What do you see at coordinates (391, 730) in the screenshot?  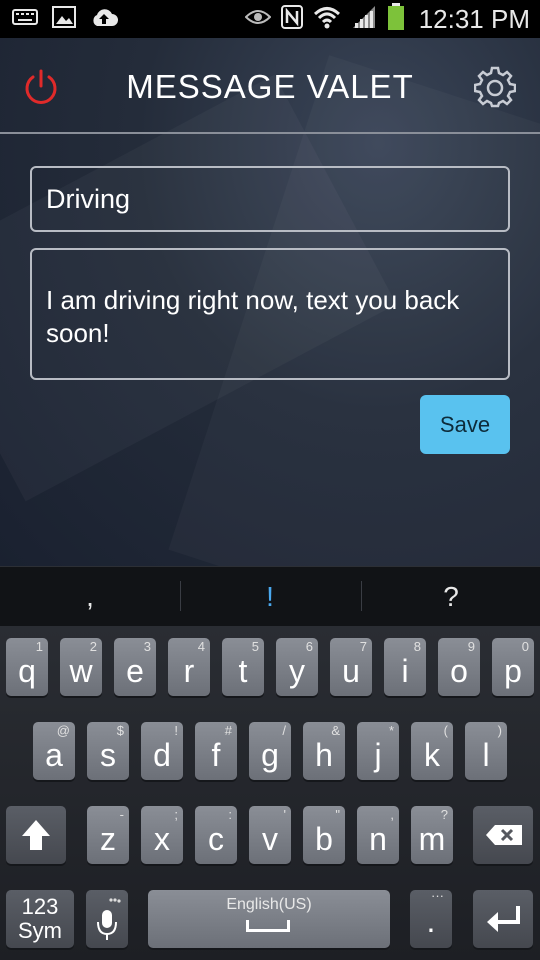 I see `key-secondary-label: *` at bounding box center [391, 730].